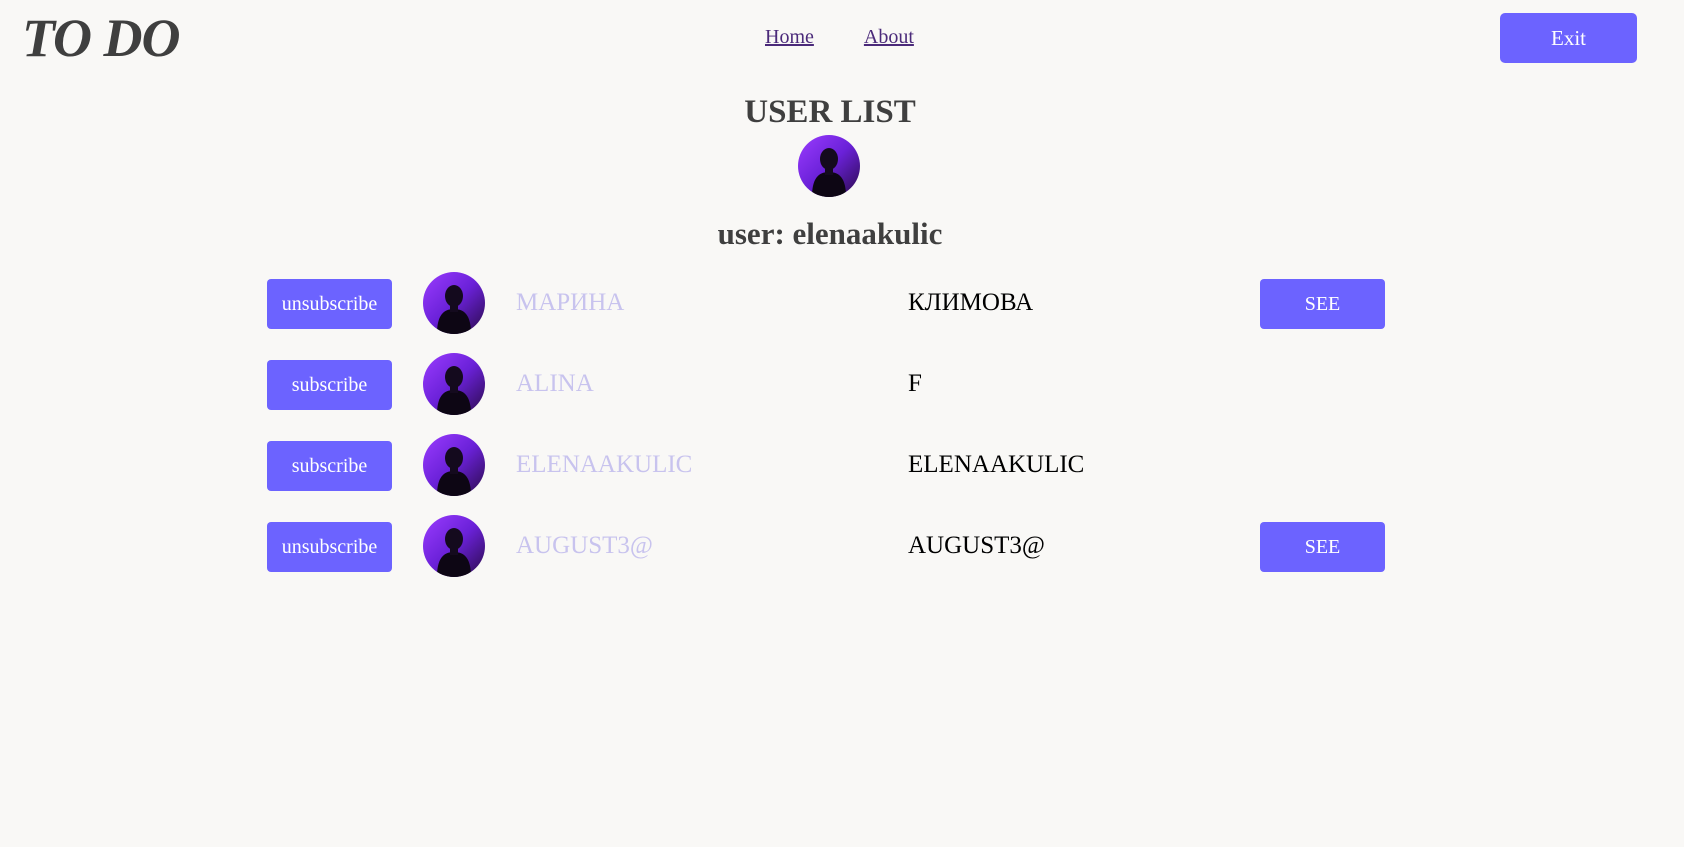 The image size is (1684, 847). I want to click on user-last-name: ELENAAKULIC, so click(996, 464).